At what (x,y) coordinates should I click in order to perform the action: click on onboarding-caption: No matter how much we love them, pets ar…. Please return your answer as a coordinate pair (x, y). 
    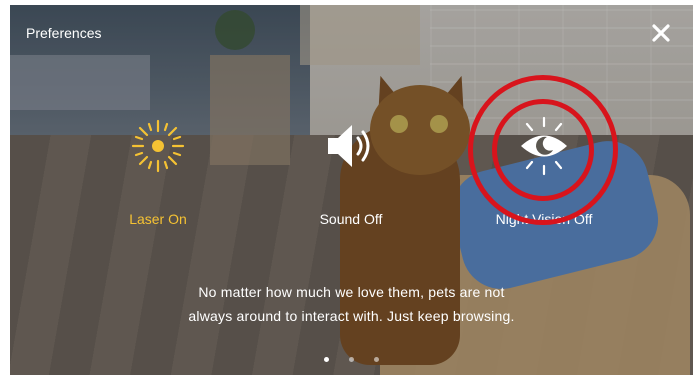
    Looking at the image, I should click on (351, 304).